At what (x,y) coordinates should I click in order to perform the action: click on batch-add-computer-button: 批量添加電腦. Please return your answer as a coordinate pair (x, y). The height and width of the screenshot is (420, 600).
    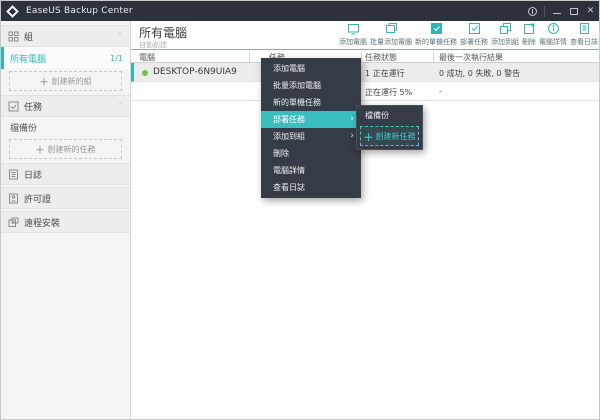
    Looking at the image, I should click on (391, 34).